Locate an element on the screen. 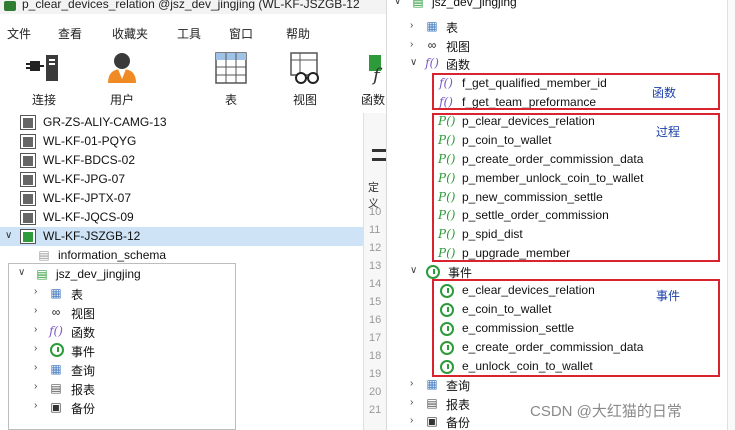  toolbar-table-button: 表 is located at coordinates (231, 78).